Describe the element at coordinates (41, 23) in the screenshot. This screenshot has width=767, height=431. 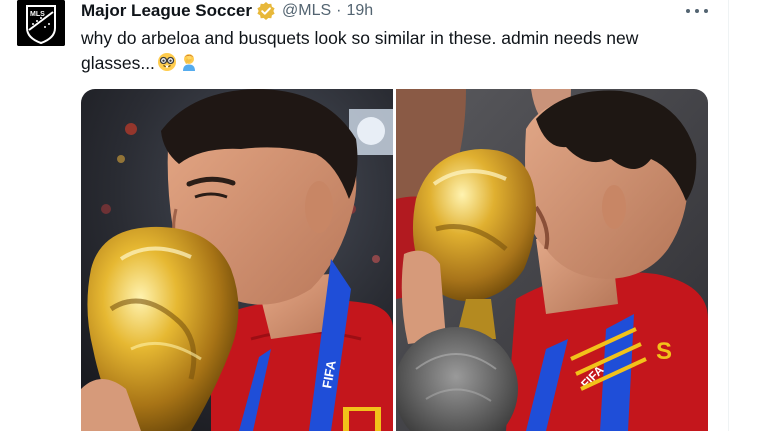
I see `mls-avatar: MLS` at that location.